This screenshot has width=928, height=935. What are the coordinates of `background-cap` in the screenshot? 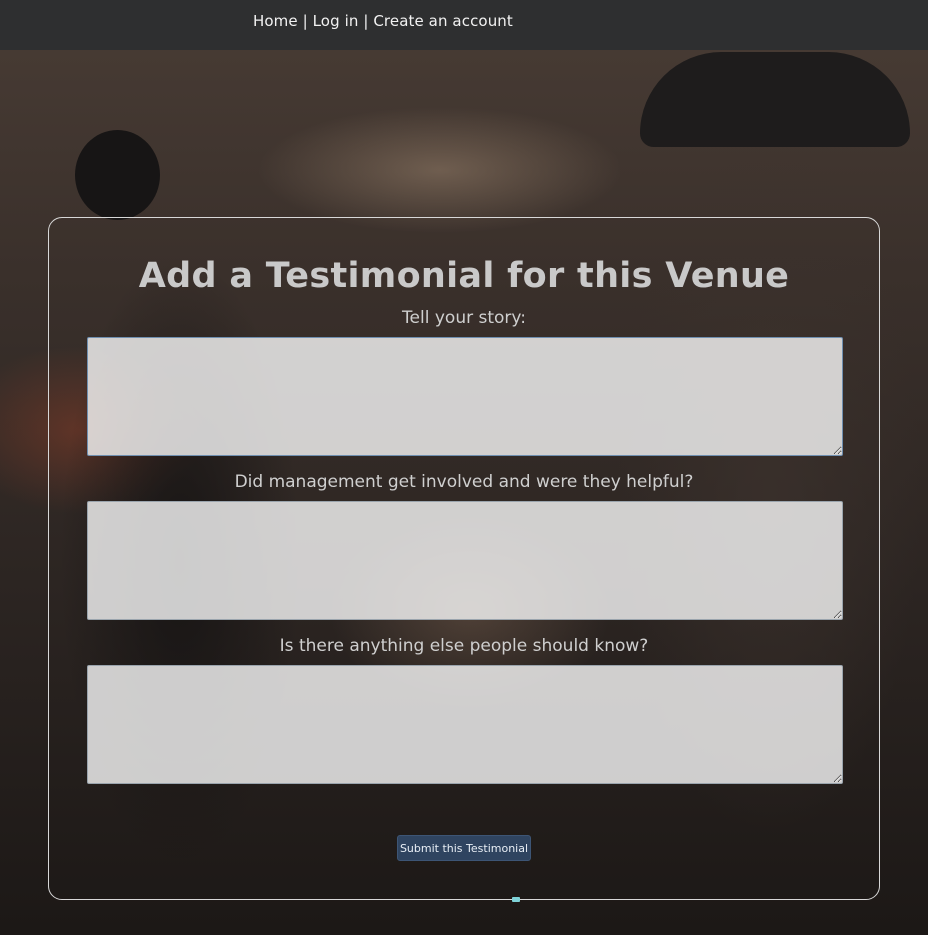 It's located at (775, 99).